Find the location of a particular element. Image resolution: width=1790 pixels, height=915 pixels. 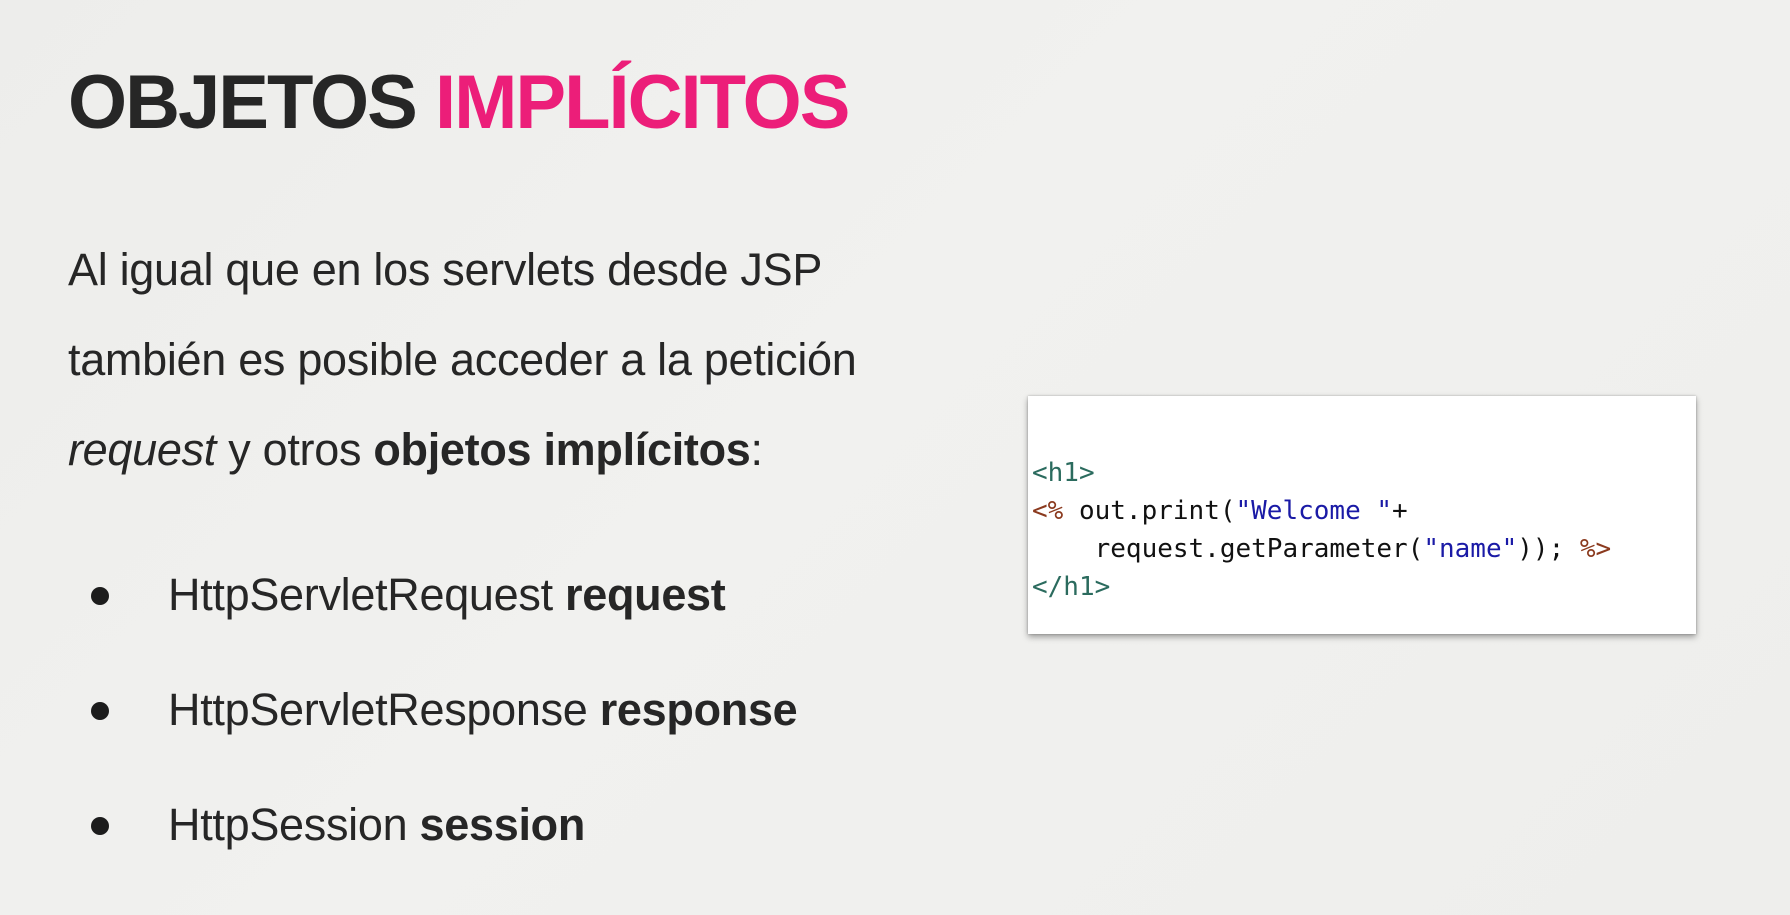

object-name: response is located at coordinates (698, 709).